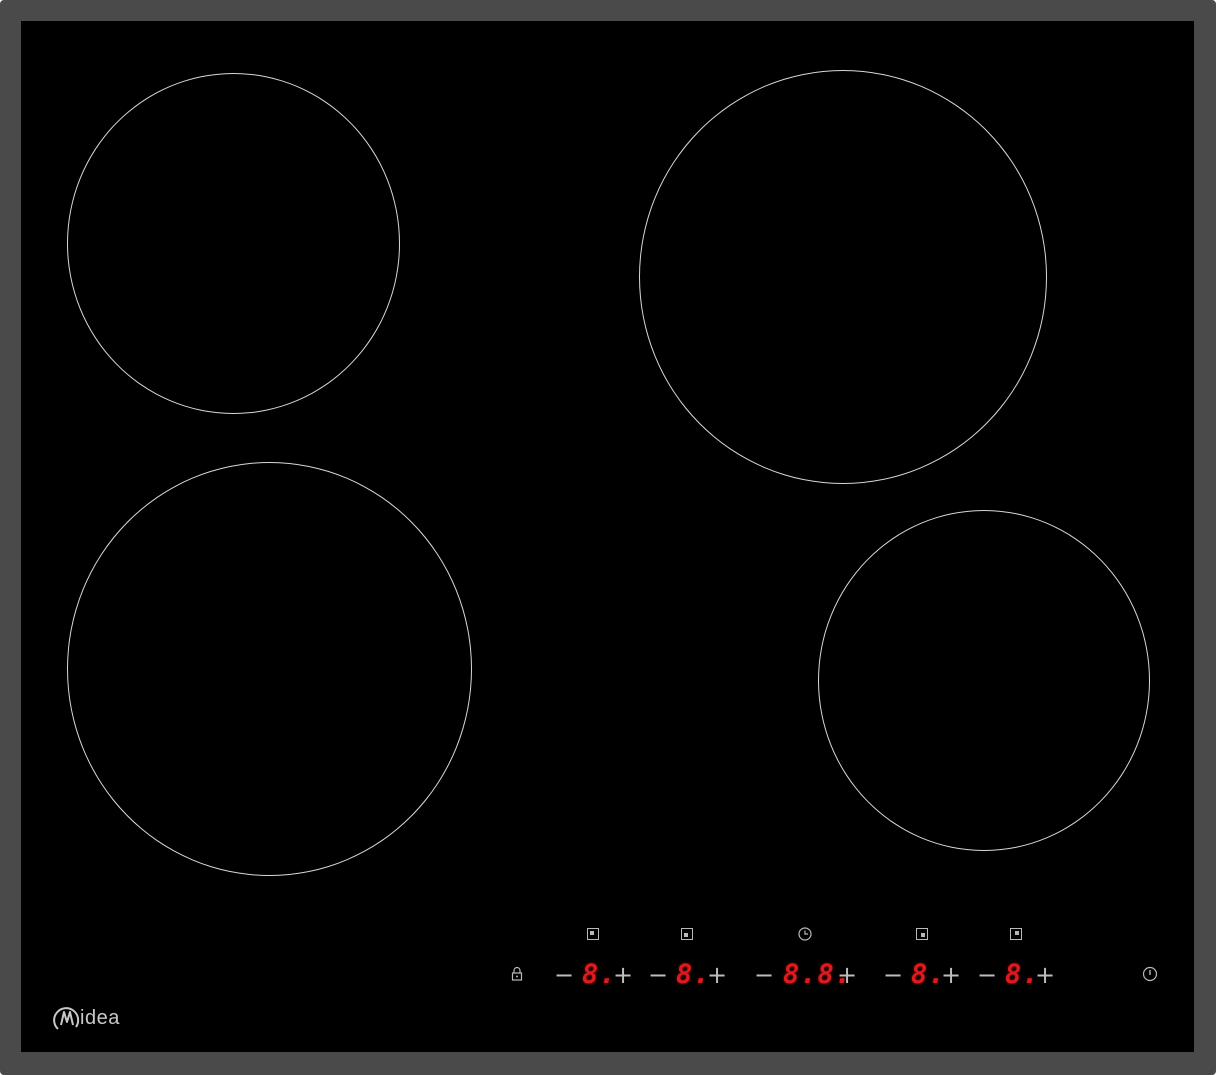 The width and height of the screenshot is (1216, 1075). Describe the element at coordinates (623, 975) in the screenshot. I see `rear-left-plus-button: +` at that location.